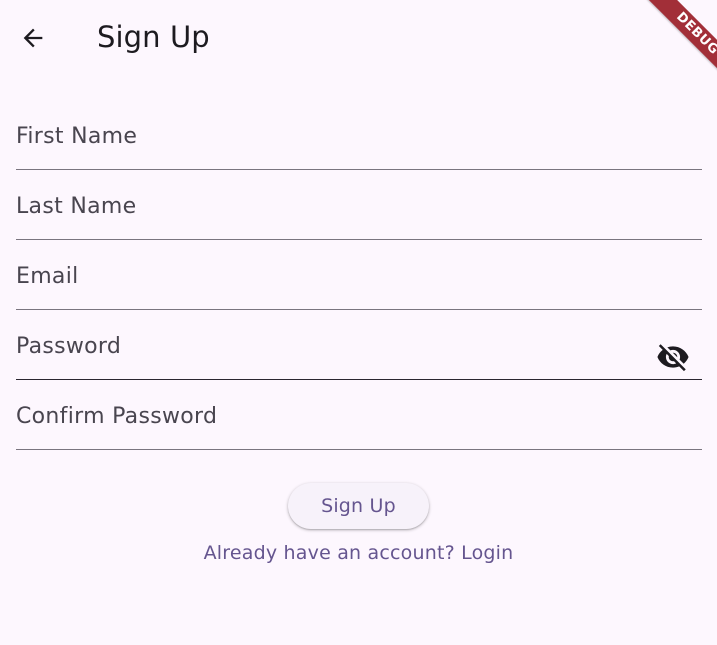 Image resolution: width=717 pixels, height=645 pixels. I want to click on signup-button: Sign Up, so click(358, 506).